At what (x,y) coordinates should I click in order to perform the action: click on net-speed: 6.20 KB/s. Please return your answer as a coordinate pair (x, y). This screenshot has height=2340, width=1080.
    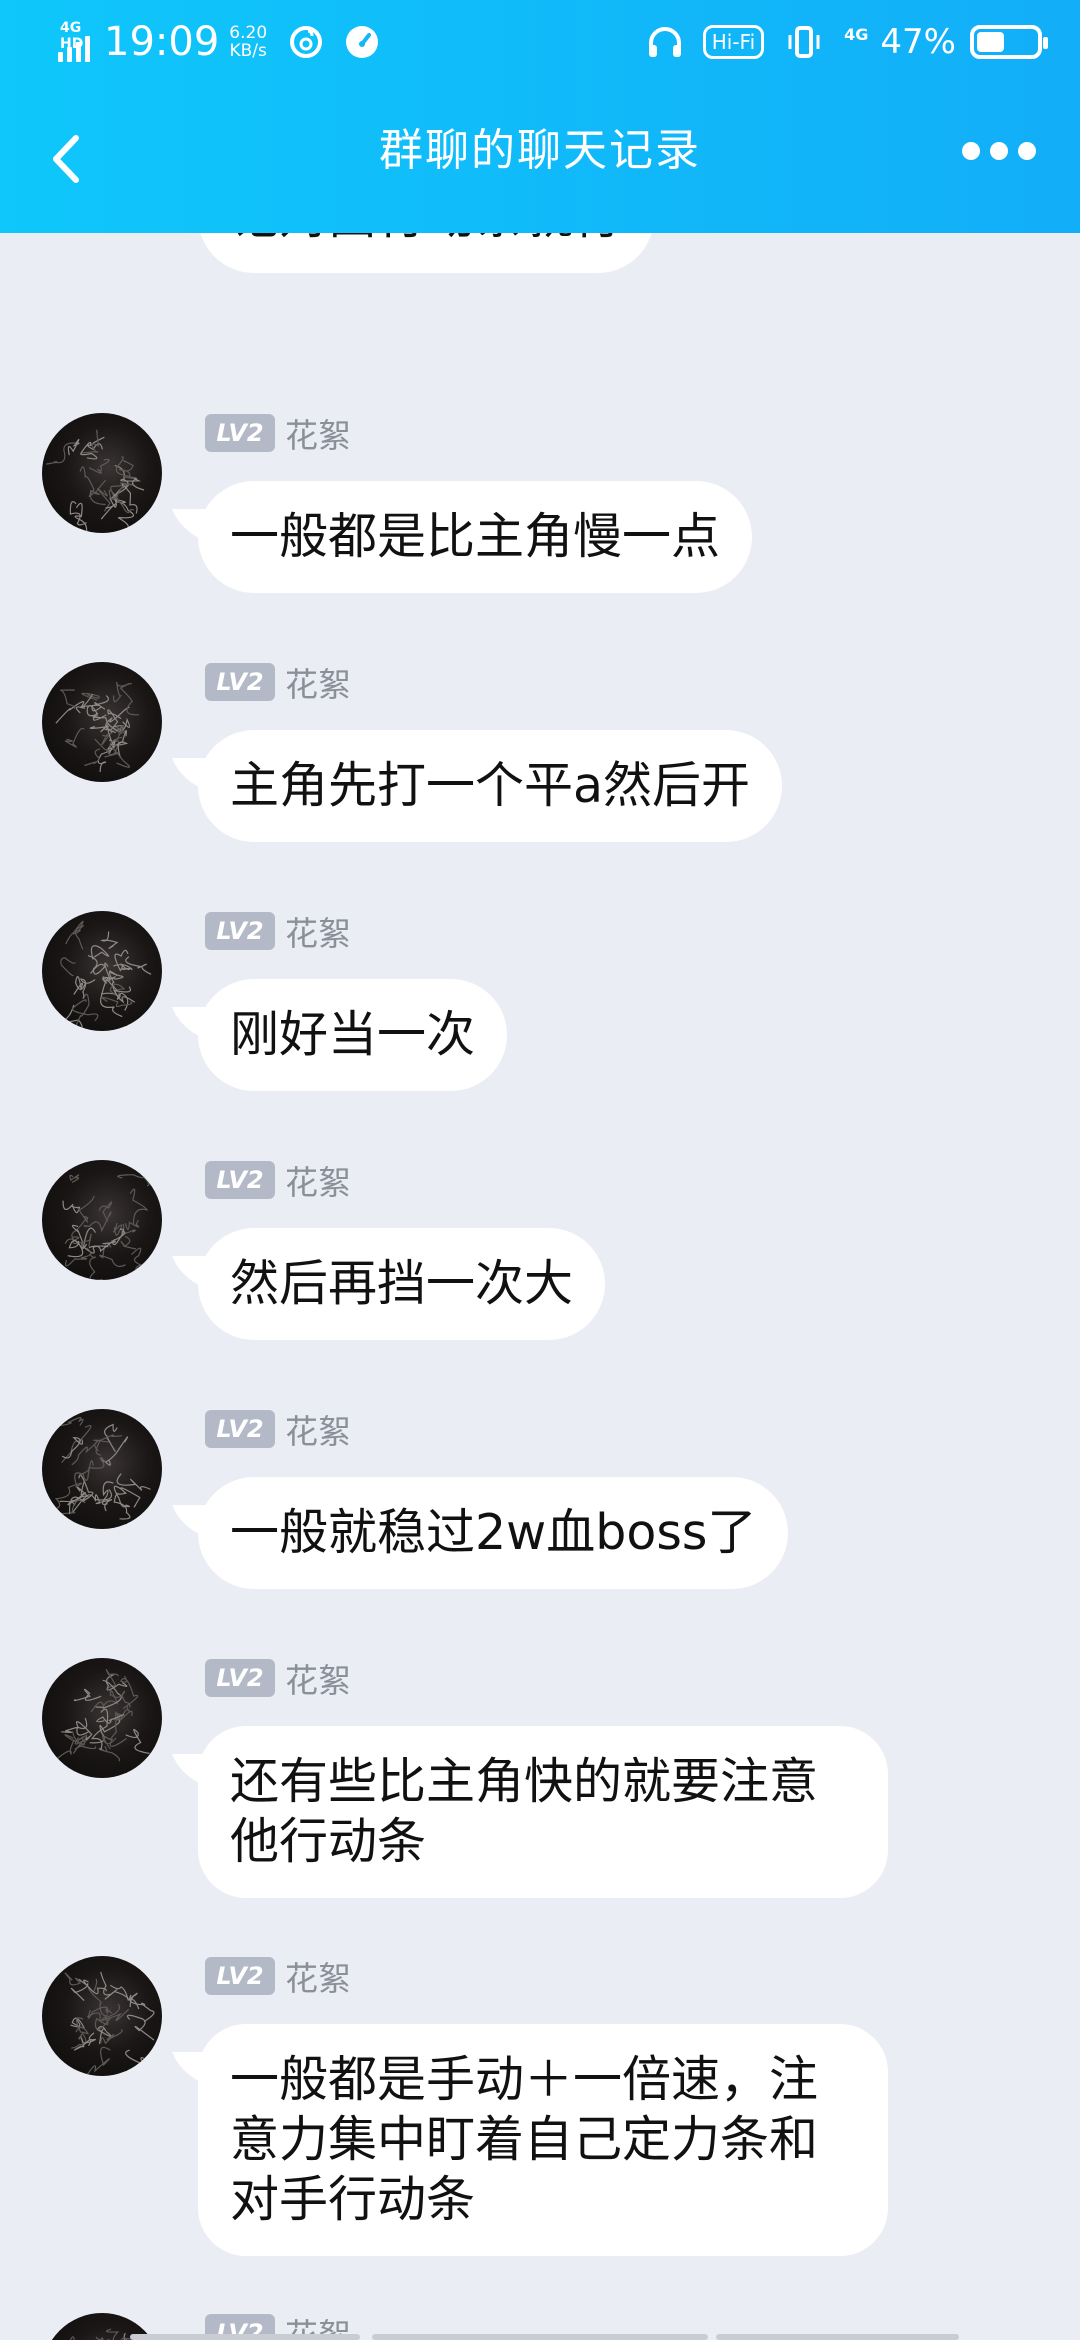
    Looking at the image, I should click on (248, 42).